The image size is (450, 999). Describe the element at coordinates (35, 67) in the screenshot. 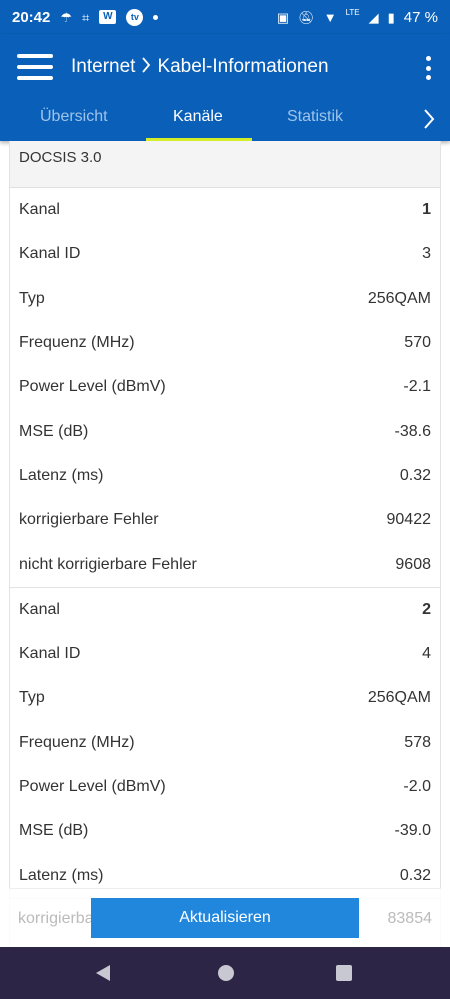

I see `hamburger-menu-icon` at that location.